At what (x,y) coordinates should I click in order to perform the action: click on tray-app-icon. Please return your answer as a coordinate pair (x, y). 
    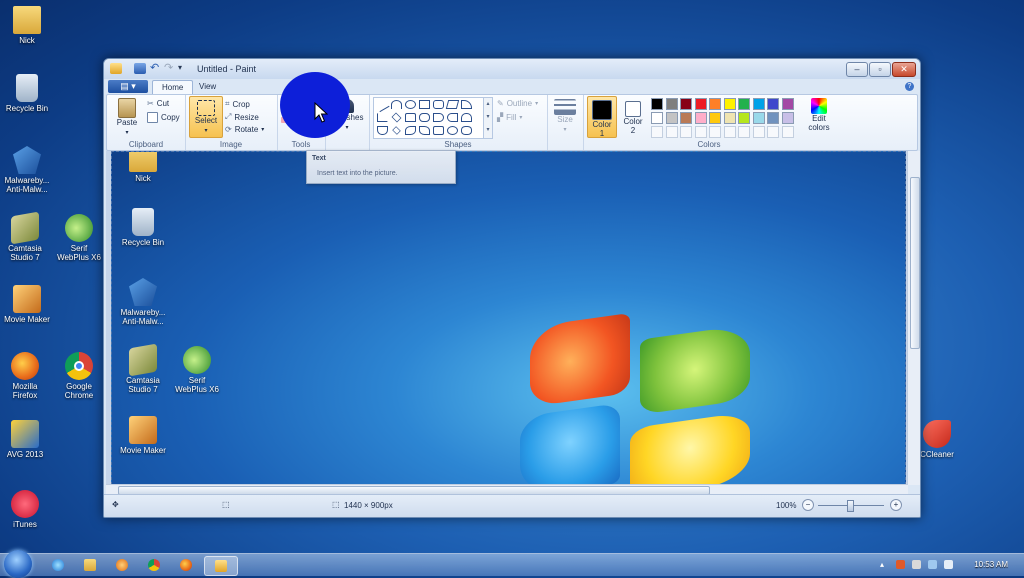
    Looking at the image, I should click on (900, 564).